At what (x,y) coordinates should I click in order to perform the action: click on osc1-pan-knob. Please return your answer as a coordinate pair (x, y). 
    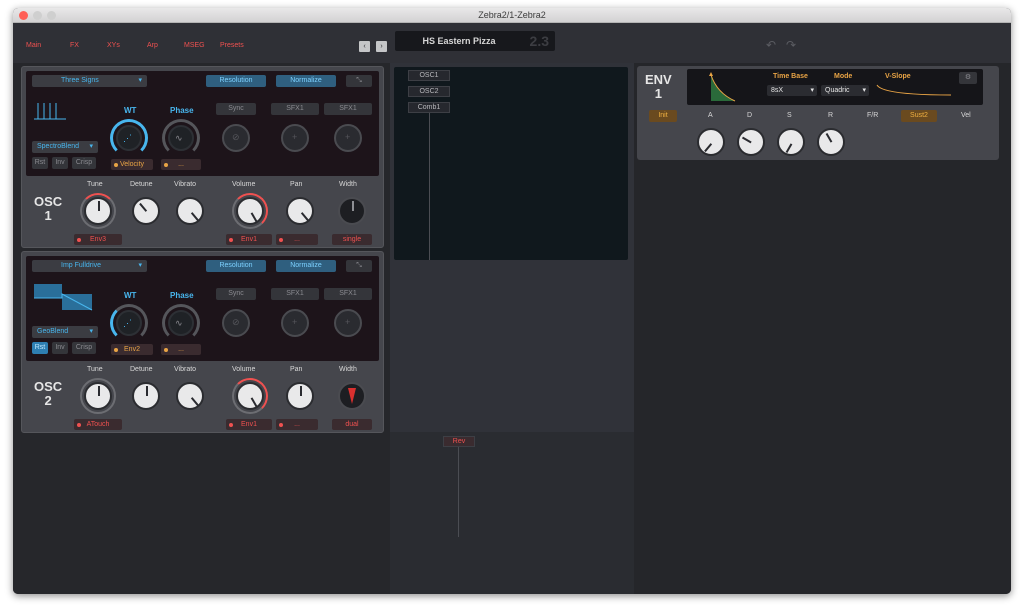
    Looking at the image, I should click on (300, 211).